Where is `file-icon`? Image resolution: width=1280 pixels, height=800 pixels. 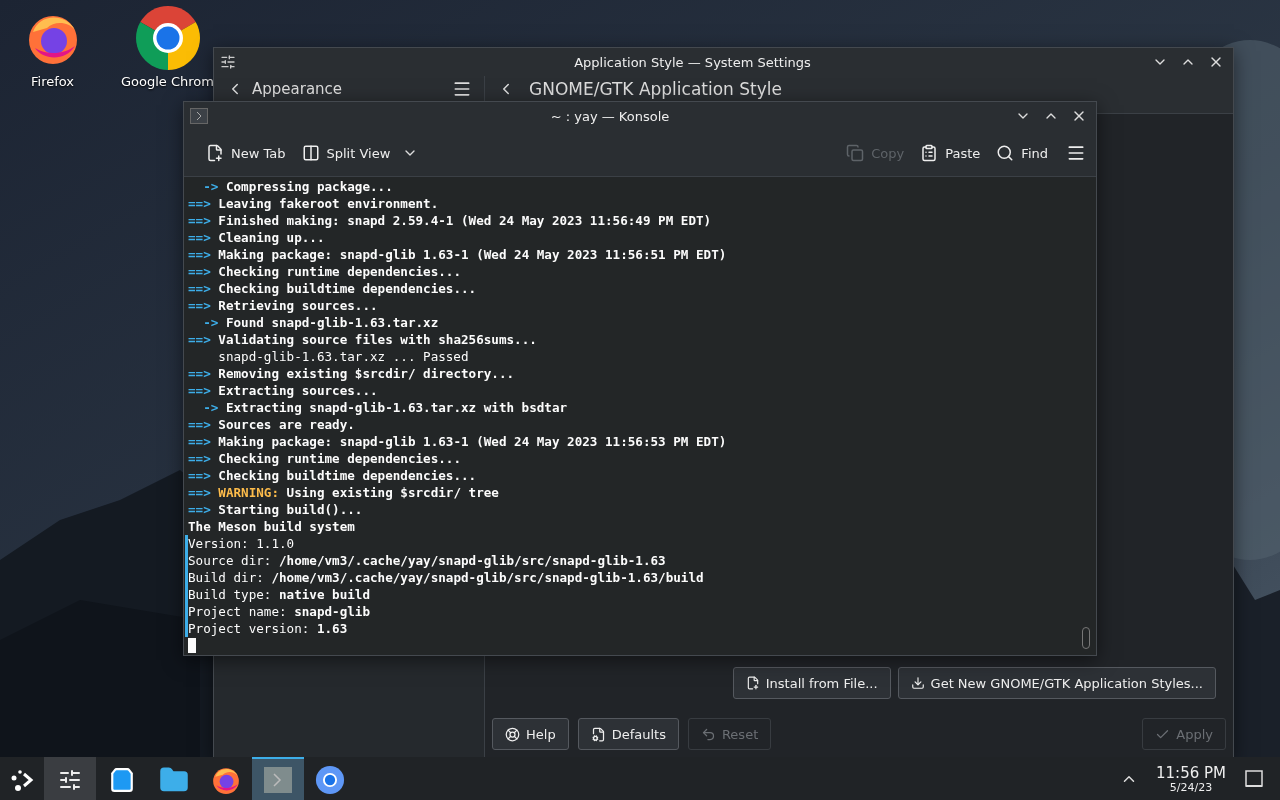 file-icon is located at coordinates (752, 683).